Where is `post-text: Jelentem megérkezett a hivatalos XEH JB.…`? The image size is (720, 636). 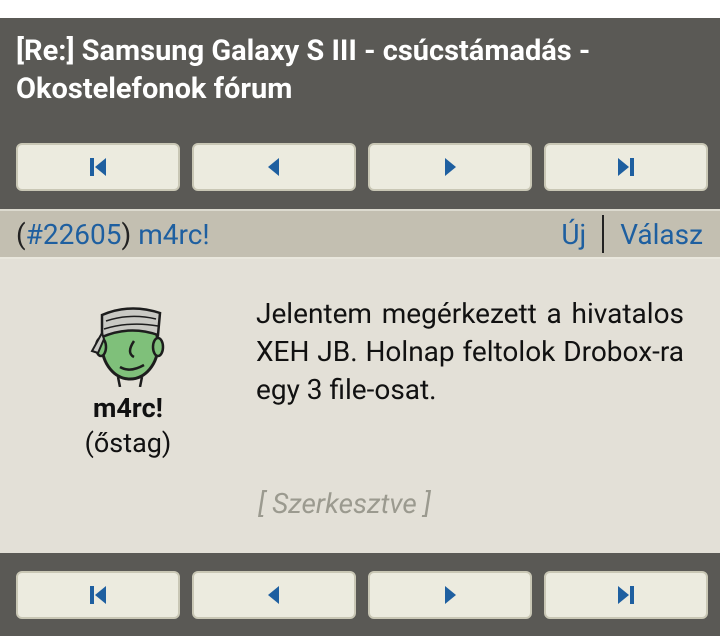 post-text: Jelentem megérkezett a hivatalos XEH JB.… is located at coordinates (470, 351).